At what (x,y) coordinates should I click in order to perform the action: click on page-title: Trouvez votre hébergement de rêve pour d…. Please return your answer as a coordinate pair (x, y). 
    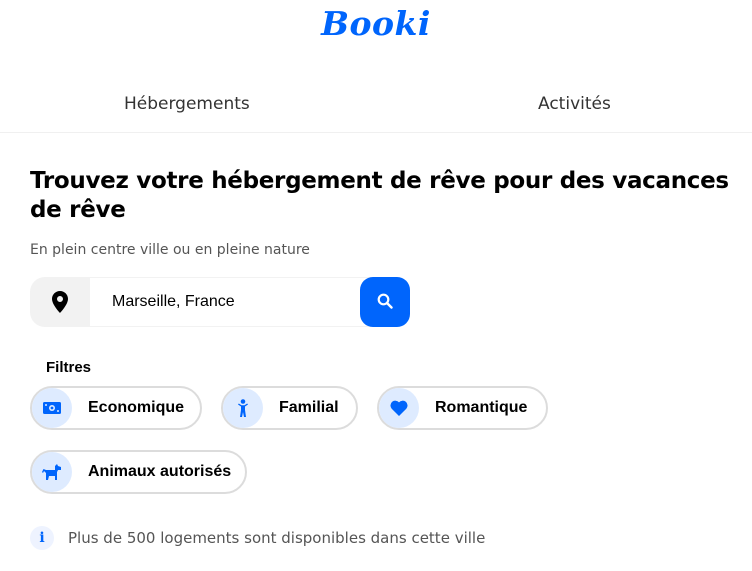
    Looking at the image, I should click on (379, 195).